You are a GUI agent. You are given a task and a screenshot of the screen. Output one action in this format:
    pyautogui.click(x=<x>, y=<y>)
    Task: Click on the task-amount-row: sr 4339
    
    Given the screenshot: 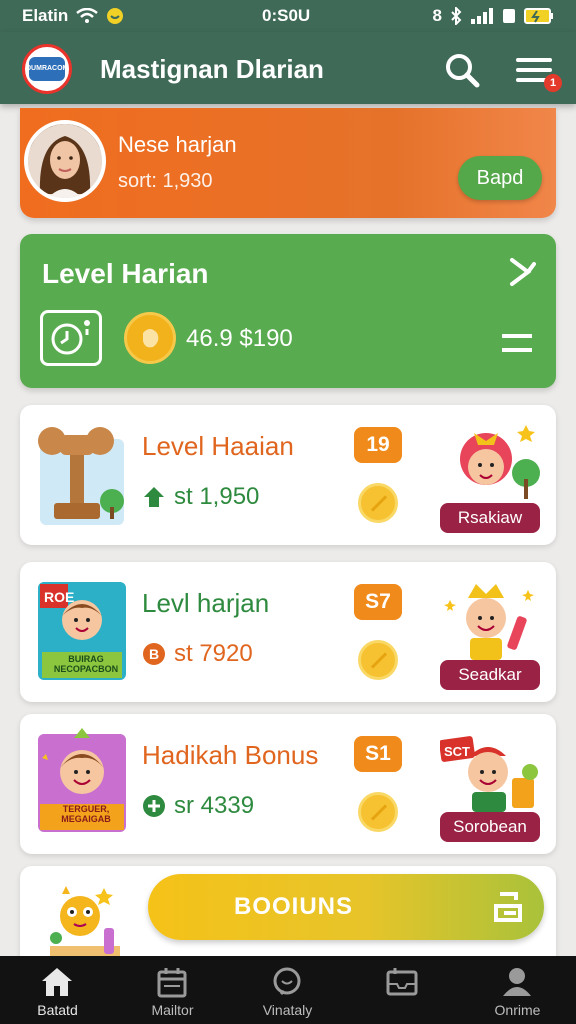 What is the action you would take?
    pyautogui.click(x=198, y=806)
    